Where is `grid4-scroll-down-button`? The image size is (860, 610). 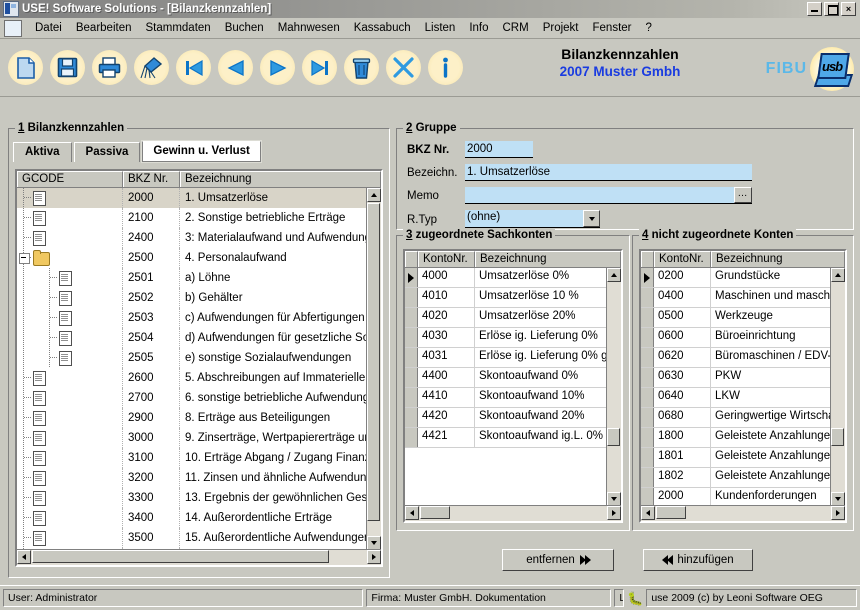 grid4-scroll-down-button is located at coordinates (838, 499).